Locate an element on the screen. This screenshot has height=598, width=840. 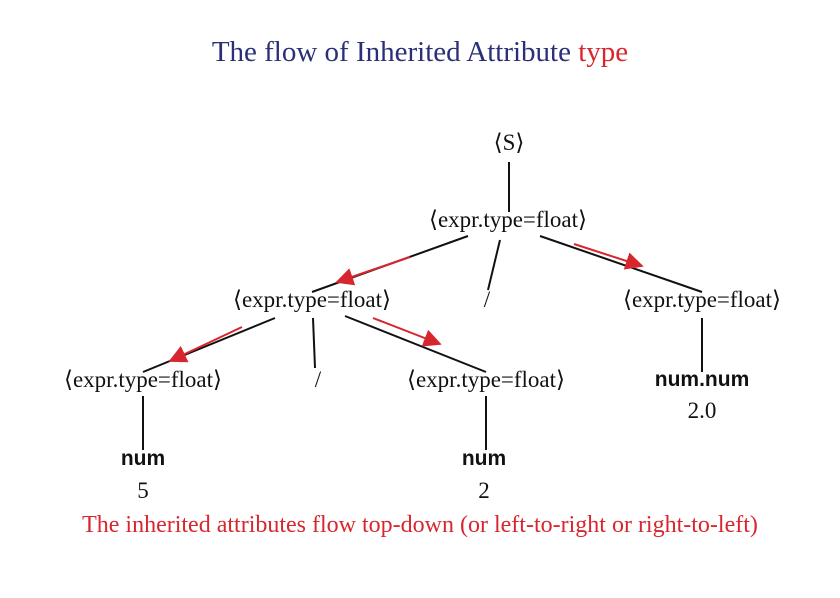
token-num-left: num is located at coordinates (143, 458).